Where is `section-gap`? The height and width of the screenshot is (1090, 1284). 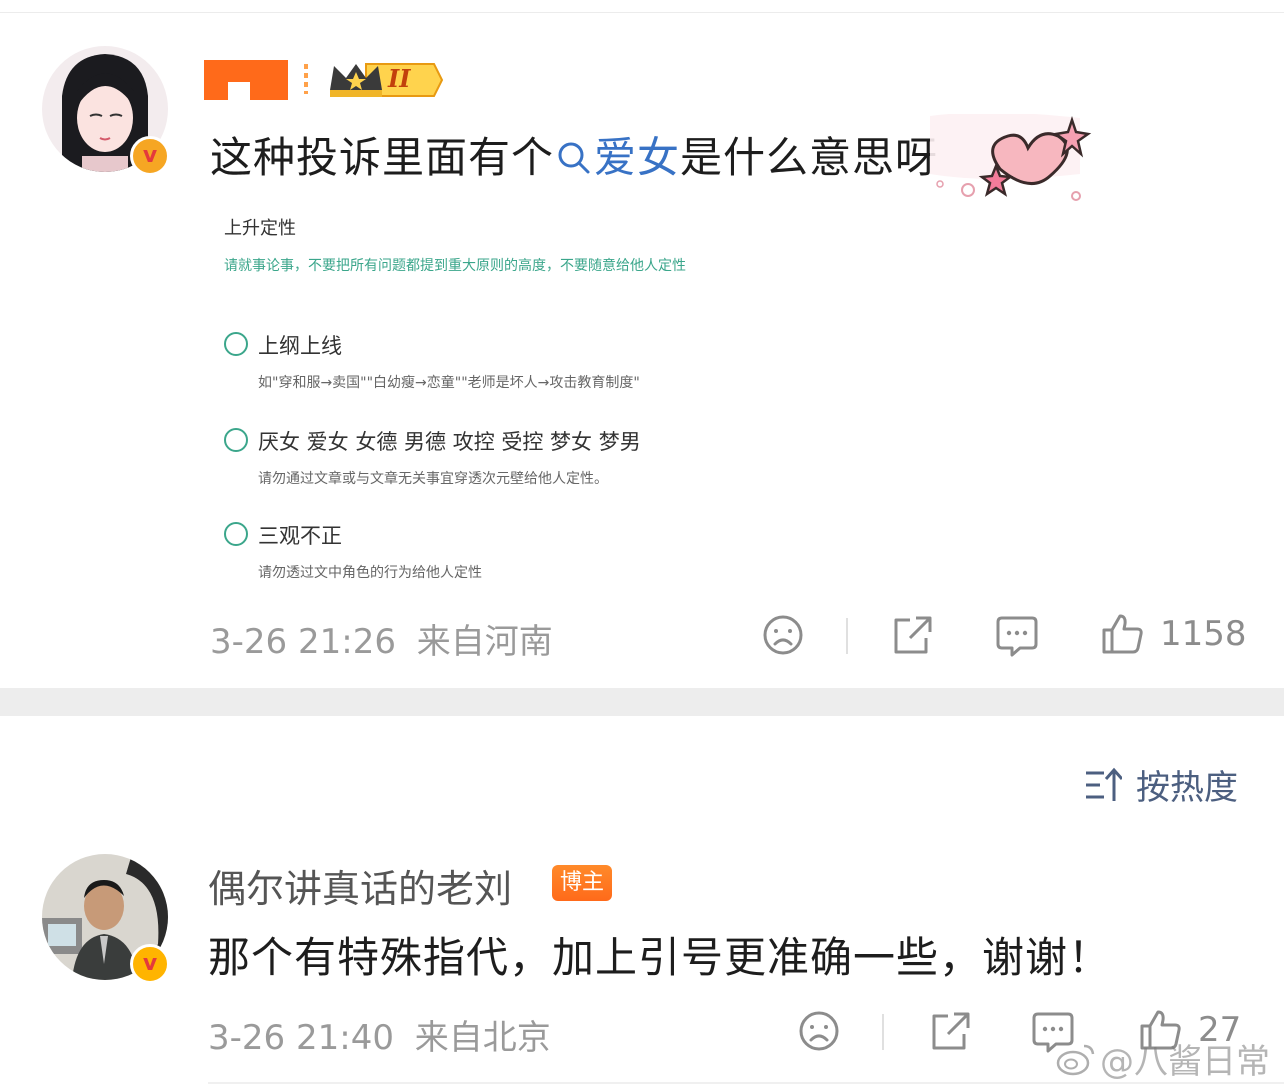 section-gap is located at coordinates (642, 702).